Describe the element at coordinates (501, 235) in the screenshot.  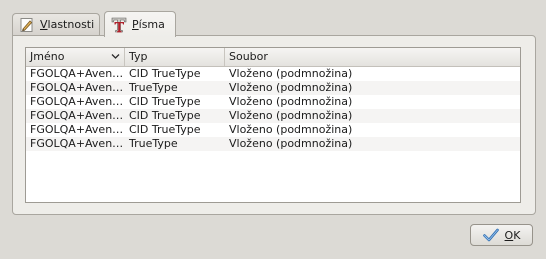
I see `ok-button: OK` at that location.